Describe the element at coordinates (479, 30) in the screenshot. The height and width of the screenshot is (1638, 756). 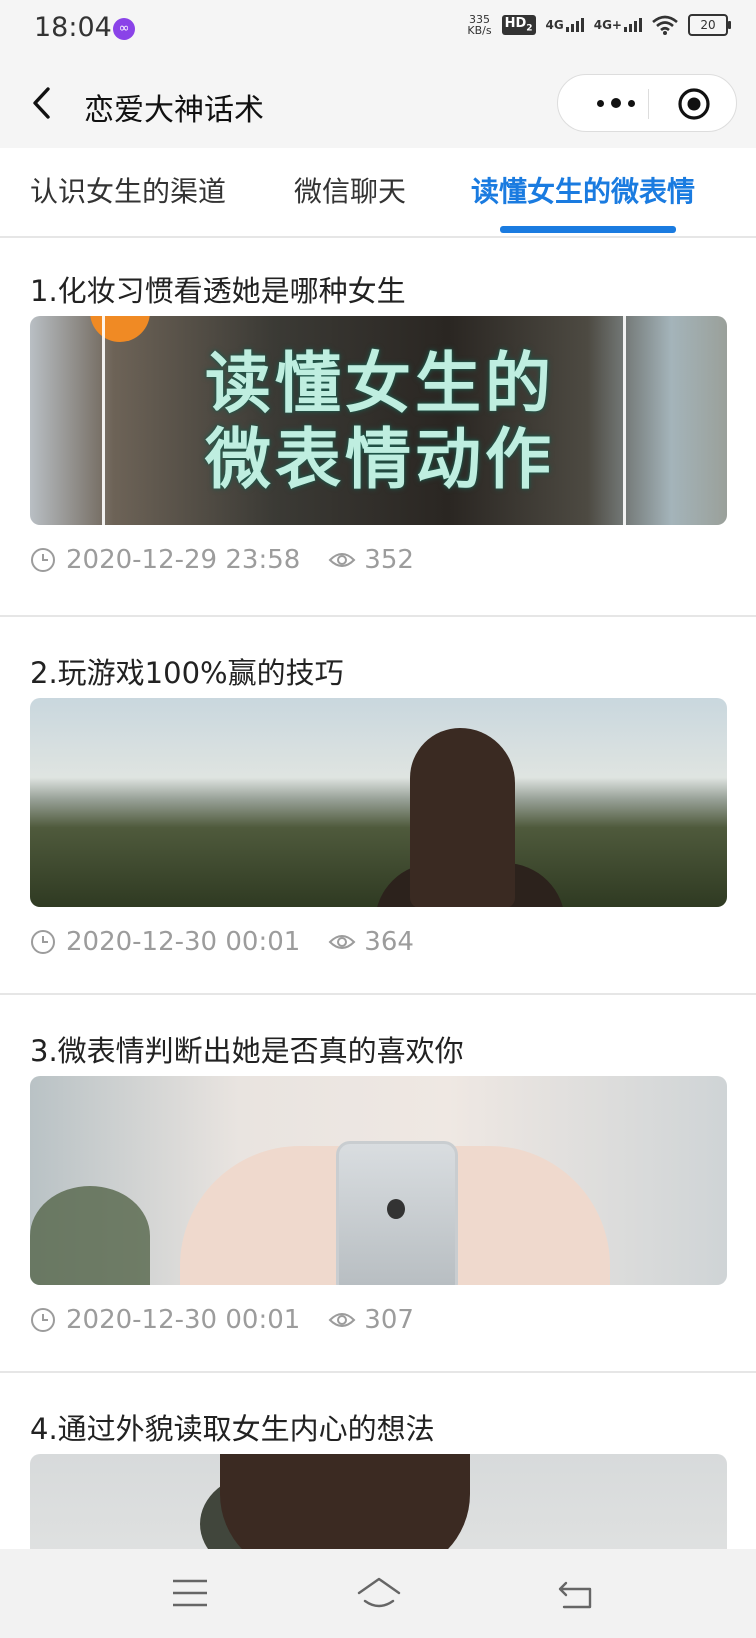
I see `network-speed-unit: KB/s` at that location.